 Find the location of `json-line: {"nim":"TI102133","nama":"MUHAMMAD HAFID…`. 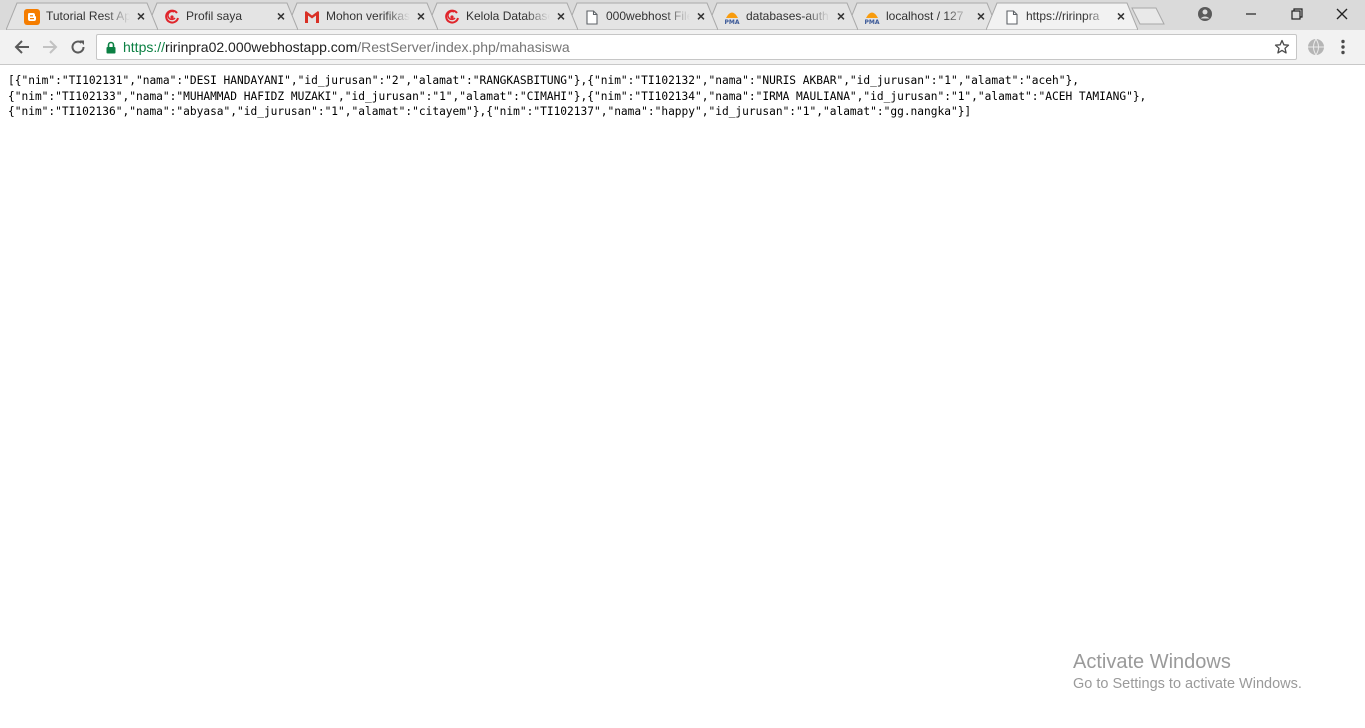

json-line: {"nim":"TI102133","nama":"MUHAMMAD HAFID… is located at coordinates (577, 96).